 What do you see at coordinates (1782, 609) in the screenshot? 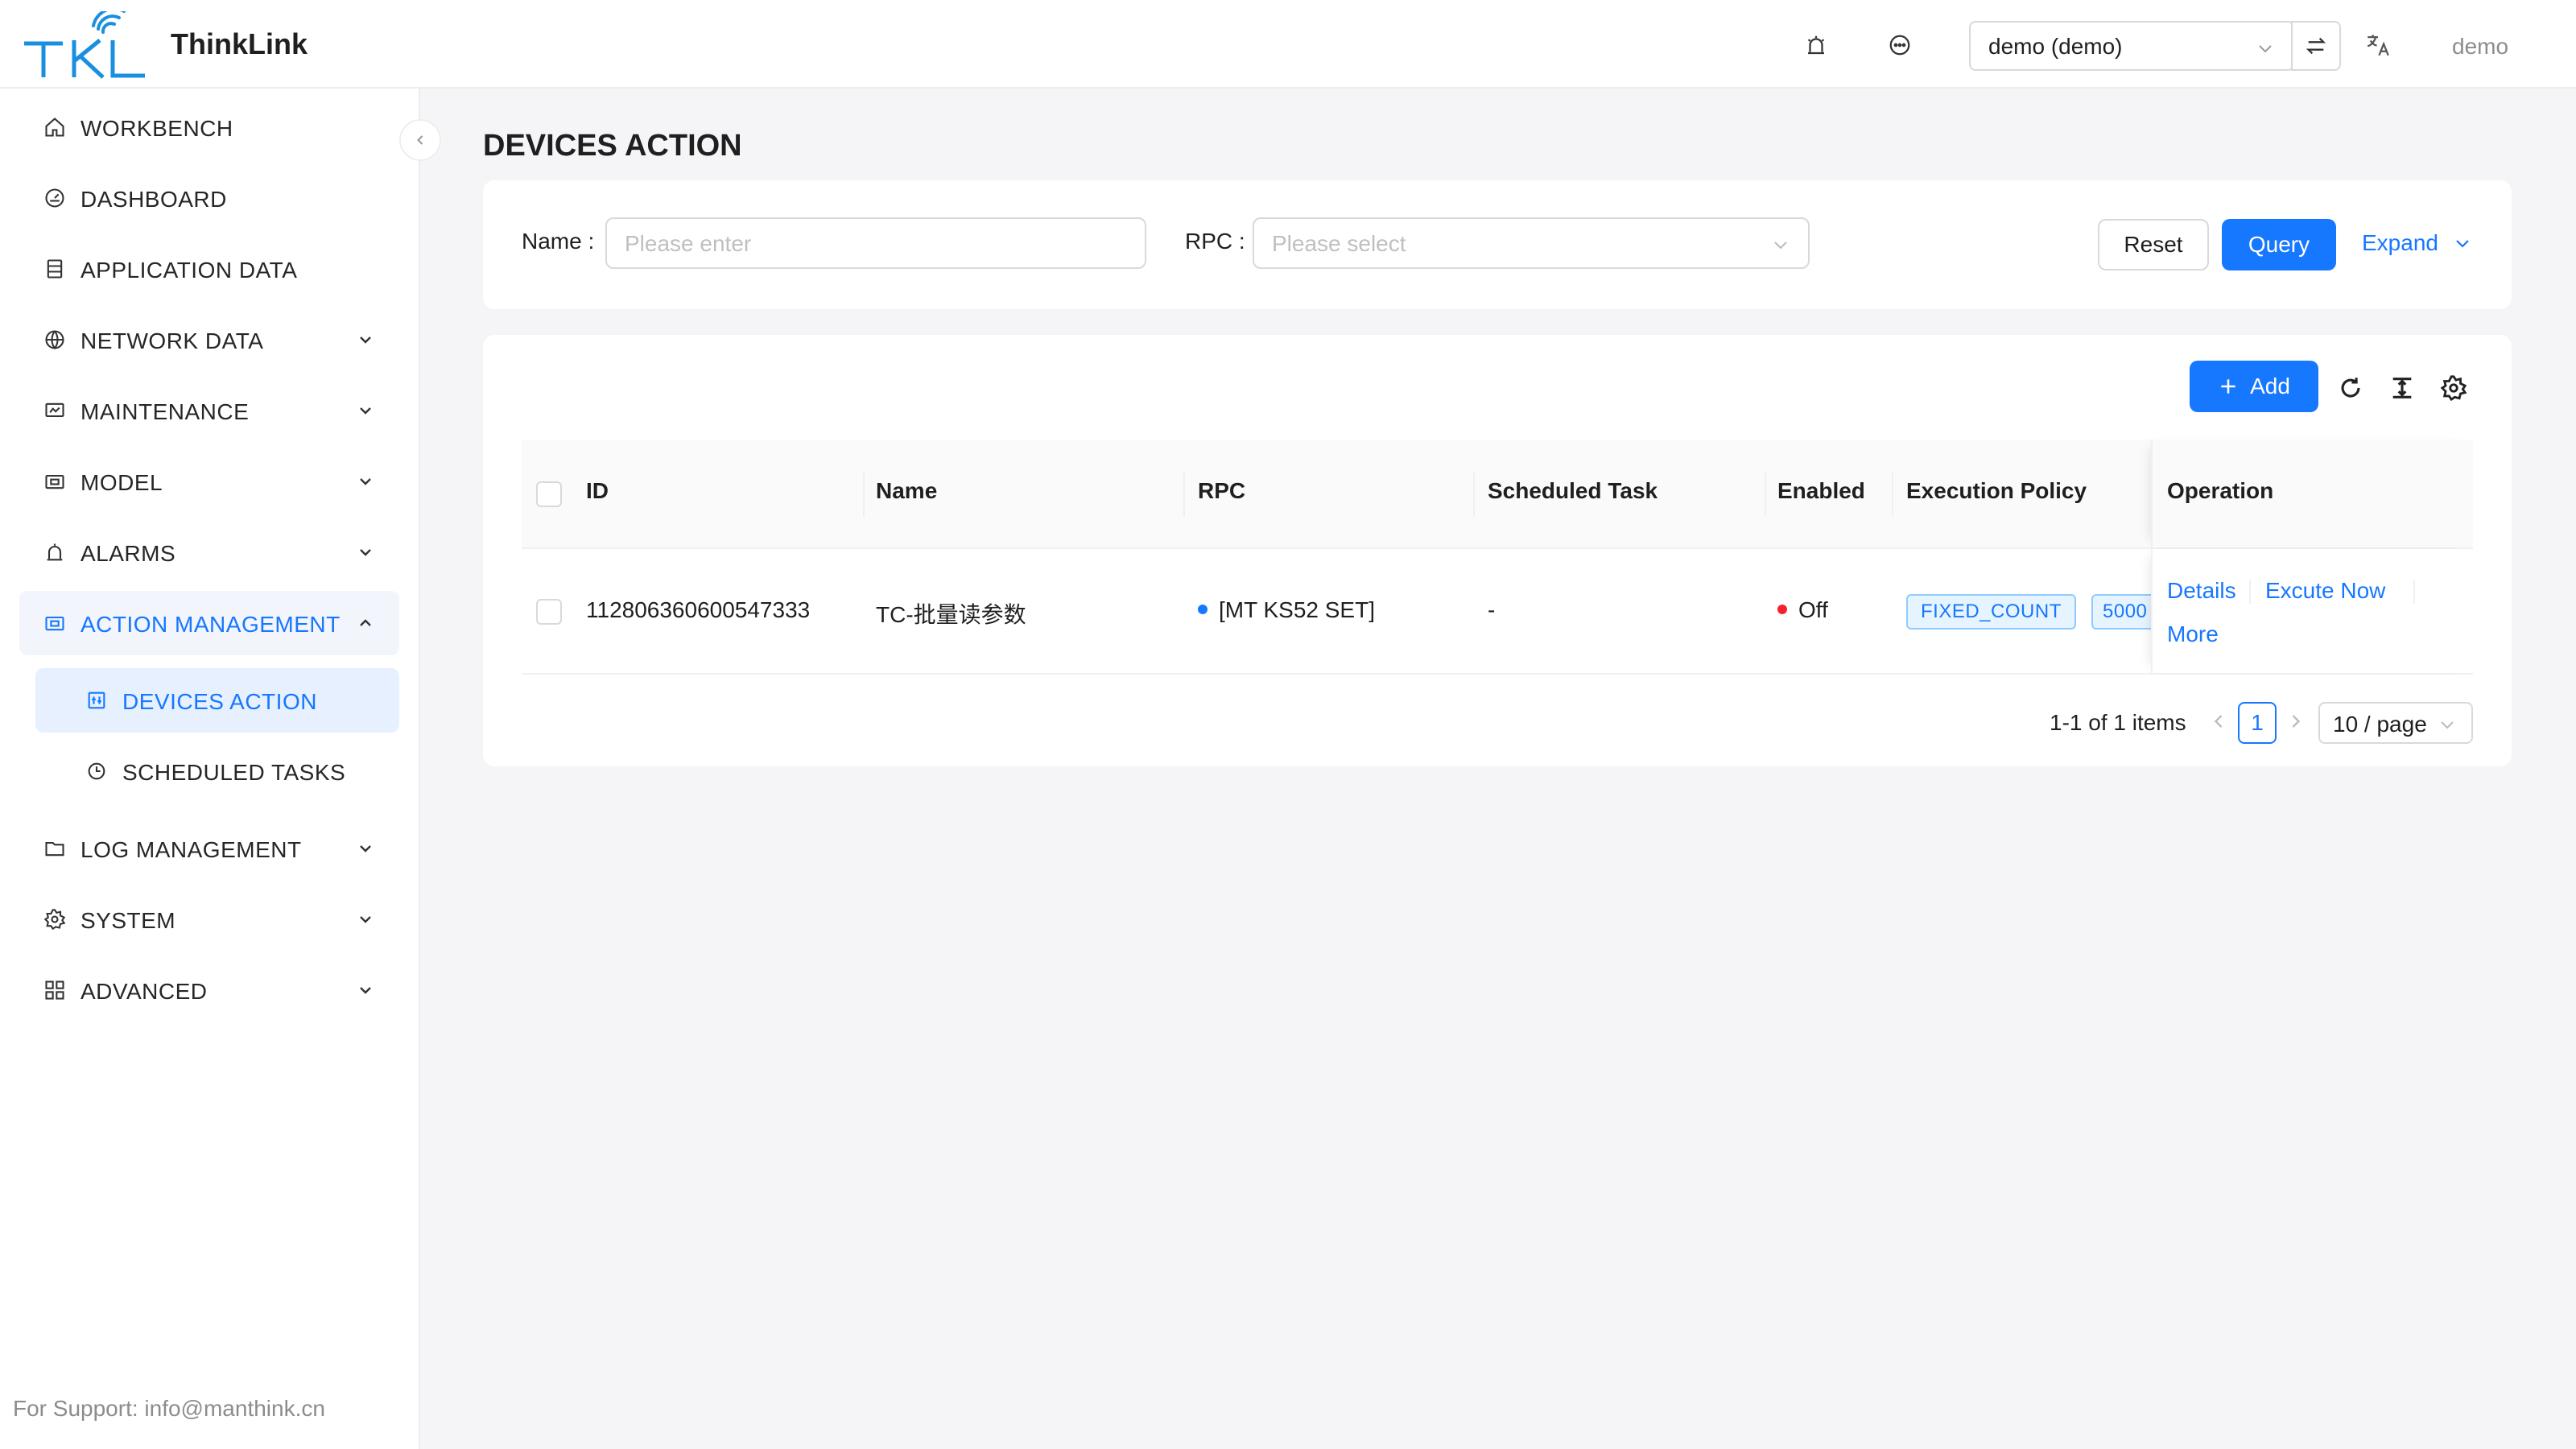
I see `enabled-status-dot` at bounding box center [1782, 609].